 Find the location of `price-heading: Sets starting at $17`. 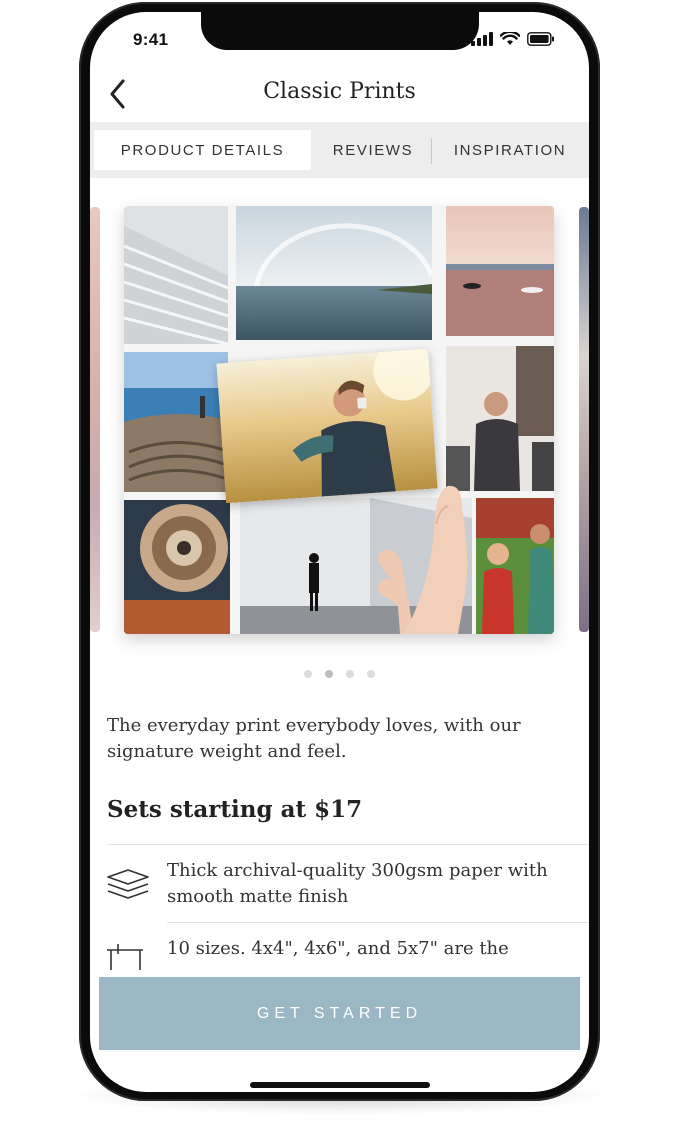

price-heading: Sets starting at $17 is located at coordinates (235, 809).